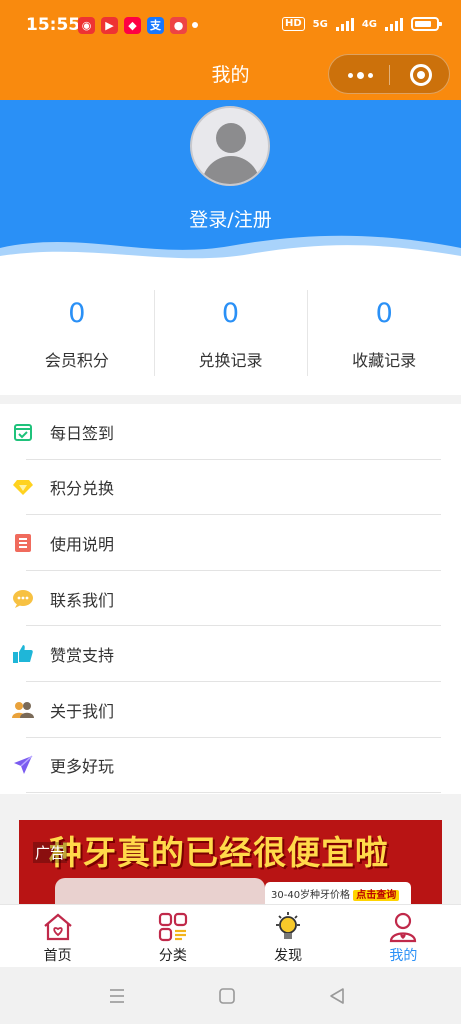 The width and height of the screenshot is (461, 1024). I want to click on users-icon, so click(23, 710).